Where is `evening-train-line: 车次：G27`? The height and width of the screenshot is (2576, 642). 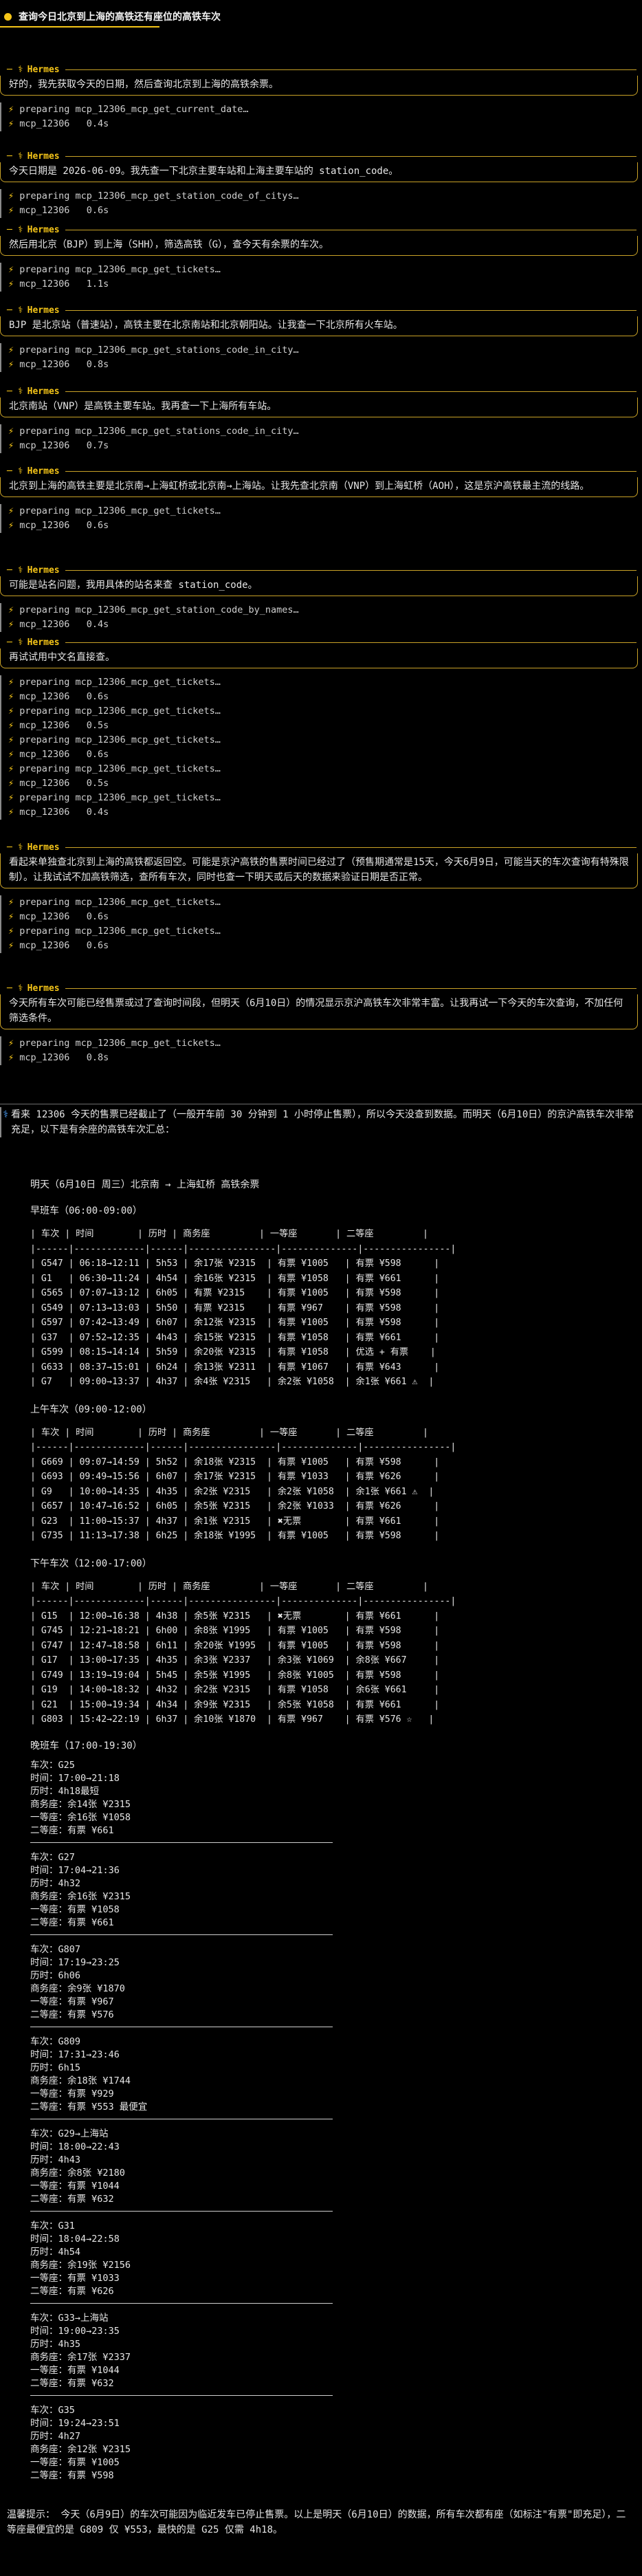
evening-train-line: 车次：G27 is located at coordinates (52, 1857).